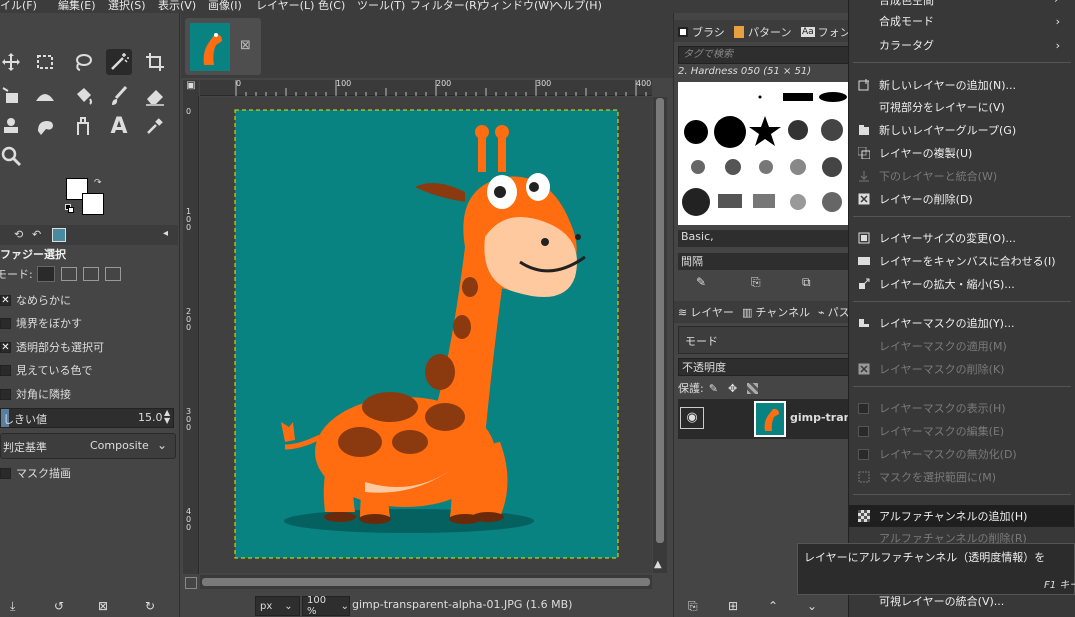 This screenshot has width=1075, height=617. What do you see at coordinates (658, 564) in the screenshot?
I see `navigate-icon: ▲` at bounding box center [658, 564].